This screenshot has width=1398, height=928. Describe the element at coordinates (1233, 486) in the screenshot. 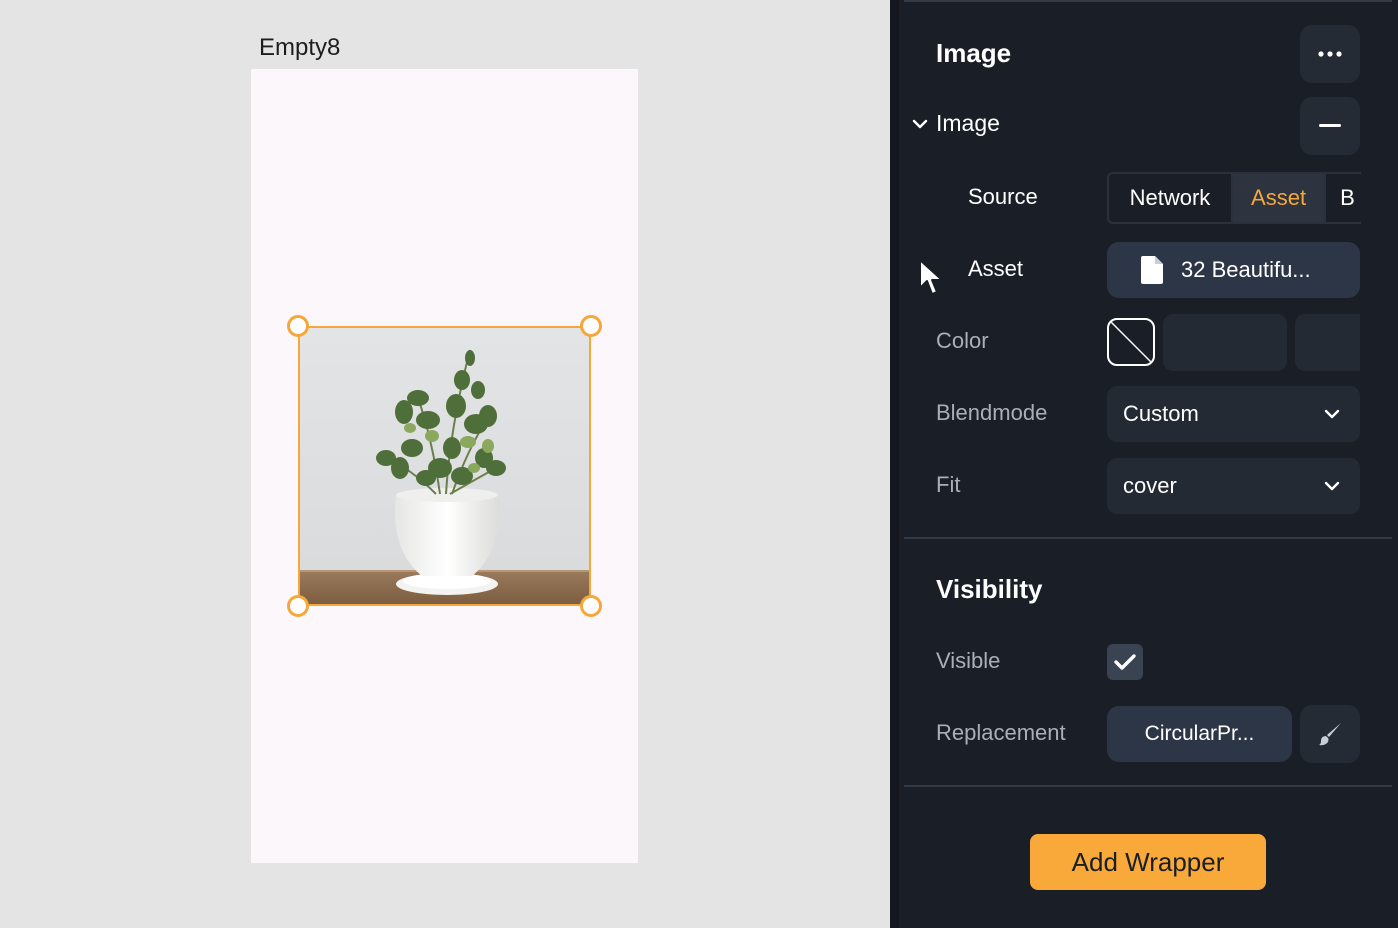

I see `fit-select: cover` at that location.